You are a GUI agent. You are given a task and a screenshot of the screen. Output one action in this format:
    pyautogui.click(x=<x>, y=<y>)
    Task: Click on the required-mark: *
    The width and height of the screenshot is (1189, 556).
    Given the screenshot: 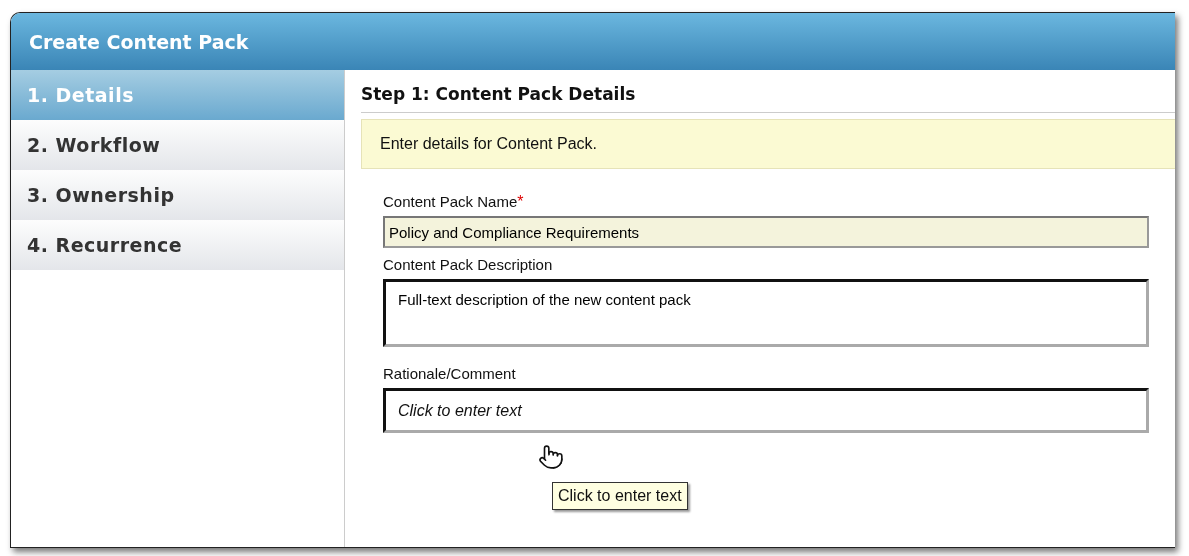 What is the action you would take?
    pyautogui.click(x=520, y=202)
    